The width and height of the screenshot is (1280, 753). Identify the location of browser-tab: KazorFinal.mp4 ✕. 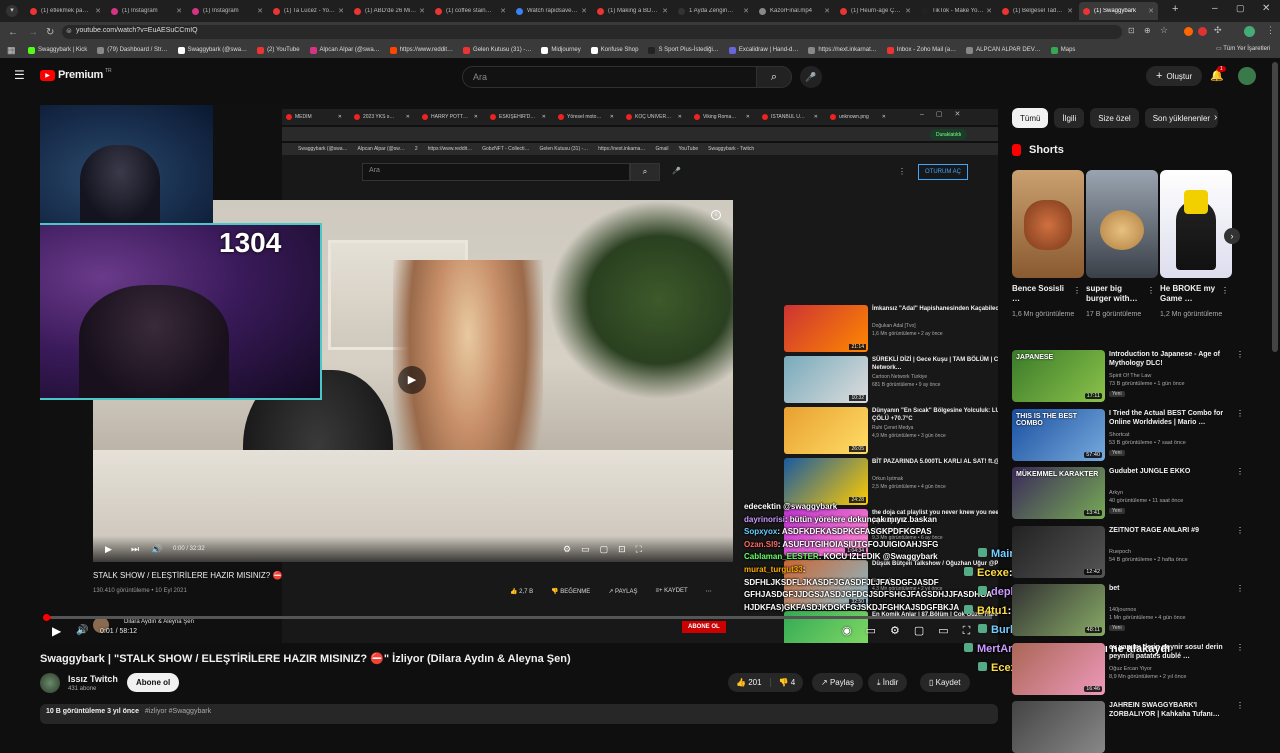
(794, 11).